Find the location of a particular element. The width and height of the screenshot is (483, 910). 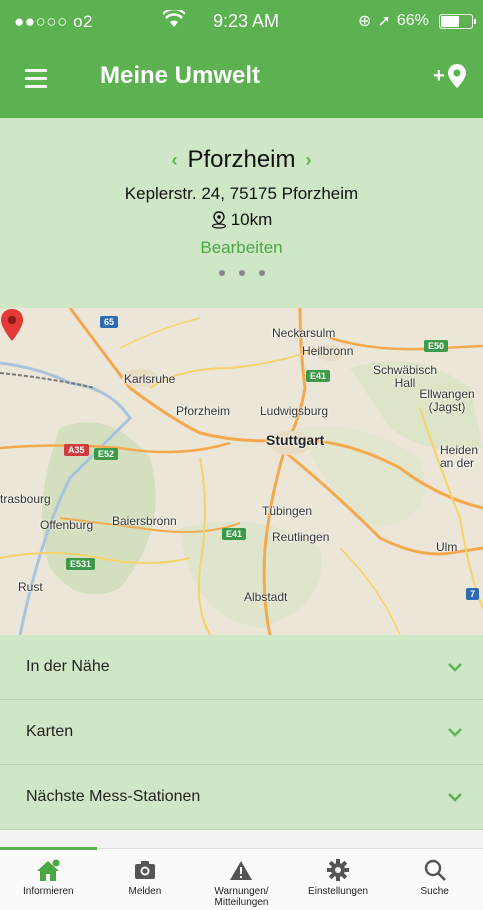

add-place-button: + is located at coordinates (450, 77).